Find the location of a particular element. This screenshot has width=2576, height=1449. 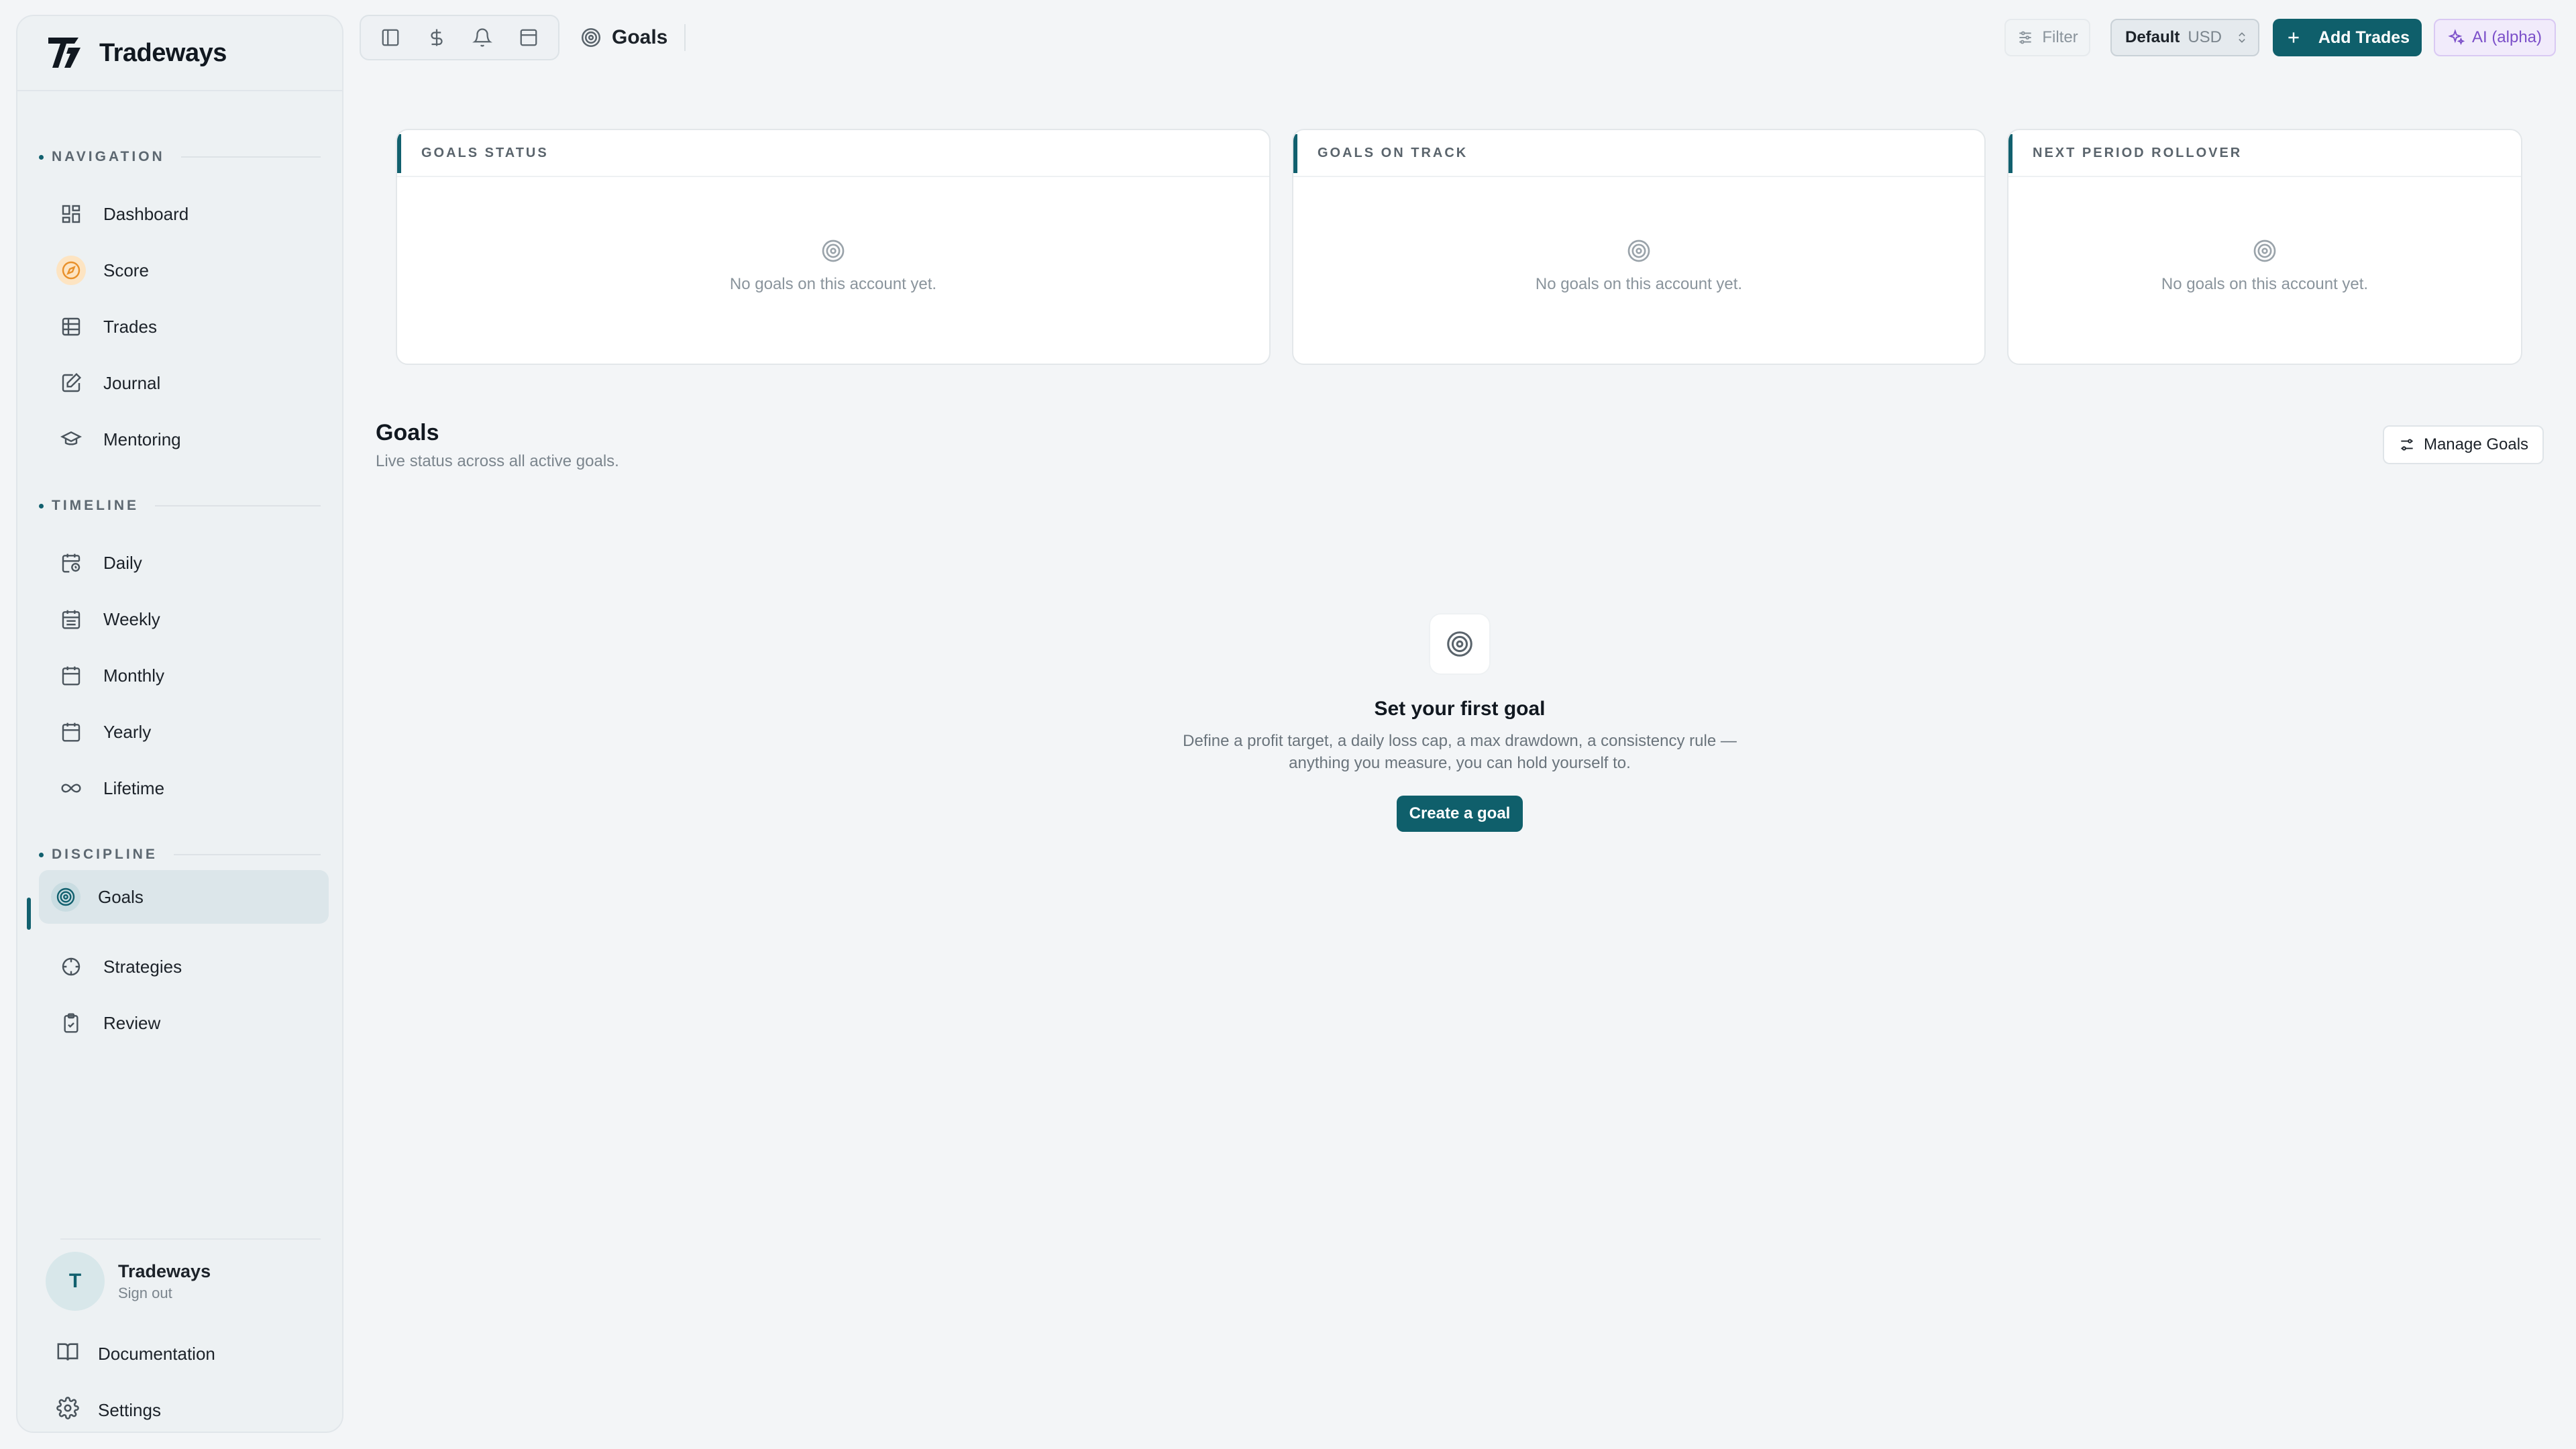

sidebar-item-label: Strategies is located at coordinates (142, 966).